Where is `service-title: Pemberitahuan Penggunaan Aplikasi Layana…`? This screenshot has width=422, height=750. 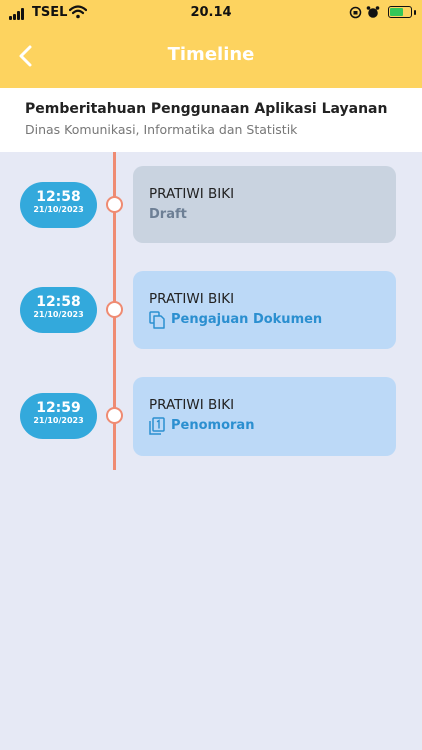
service-title: Pemberitahuan Penggunaan Aplikasi Layana… is located at coordinates (206, 109).